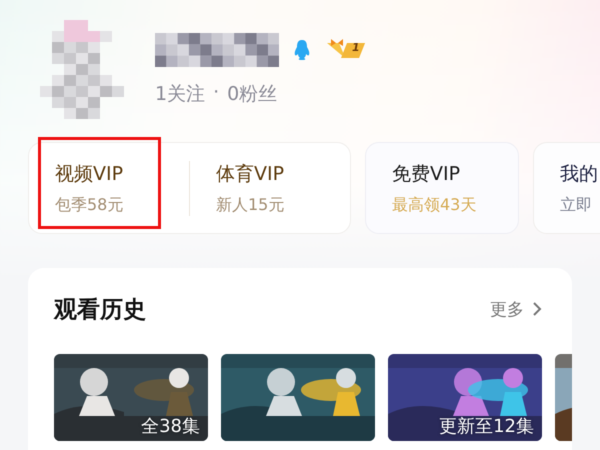 The width and height of the screenshot is (600, 450). Describe the element at coordinates (434, 173) in the screenshot. I see `vip-title: 免费VIP` at that location.